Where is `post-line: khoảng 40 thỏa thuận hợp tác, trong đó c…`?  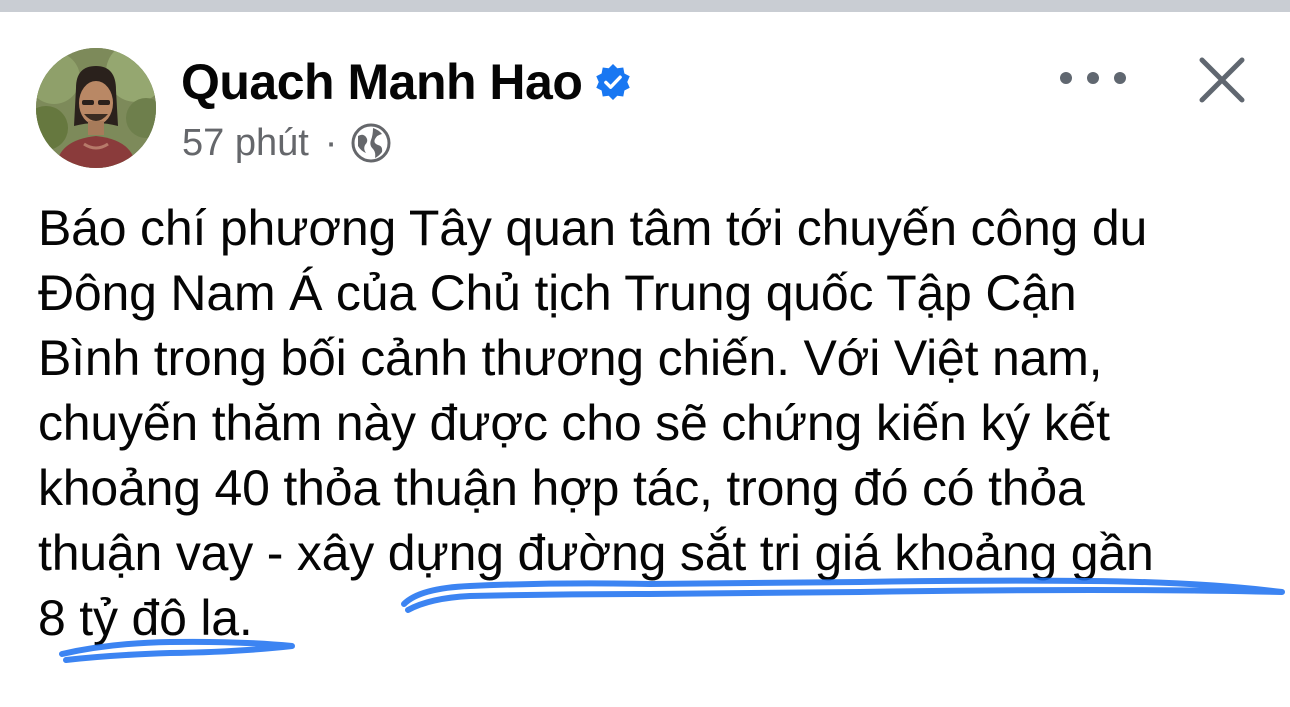 post-line: khoảng 40 thỏa thuận hợp tác, trong đó c… is located at coordinates (561, 488).